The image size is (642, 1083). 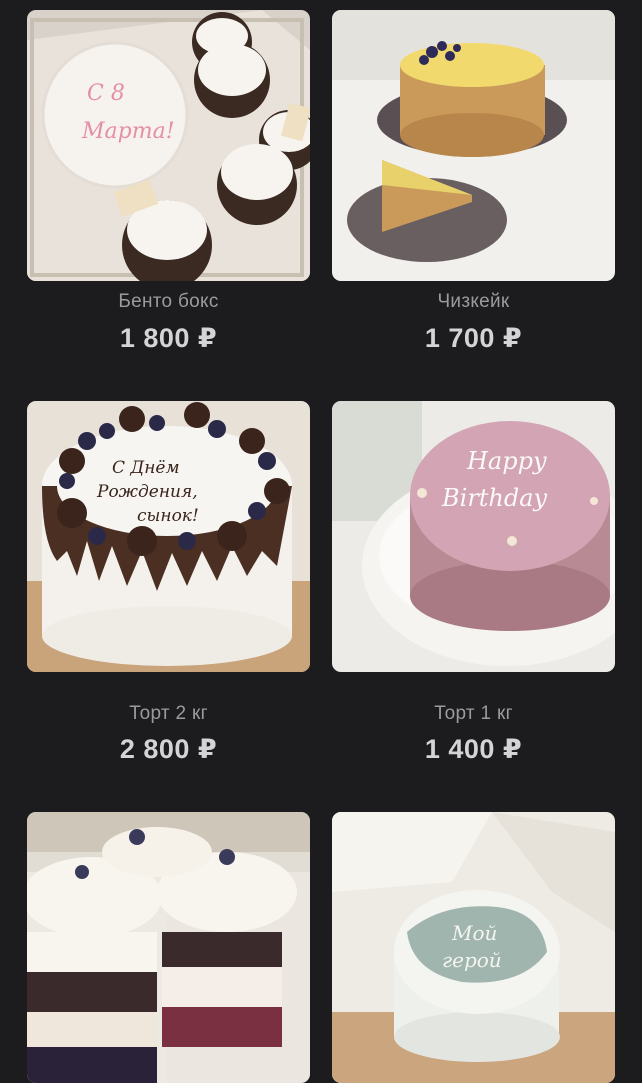 What do you see at coordinates (473, 713) in the screenshot?
I see `product-name: Торт 1 кг` at bounding box center [473, 713].